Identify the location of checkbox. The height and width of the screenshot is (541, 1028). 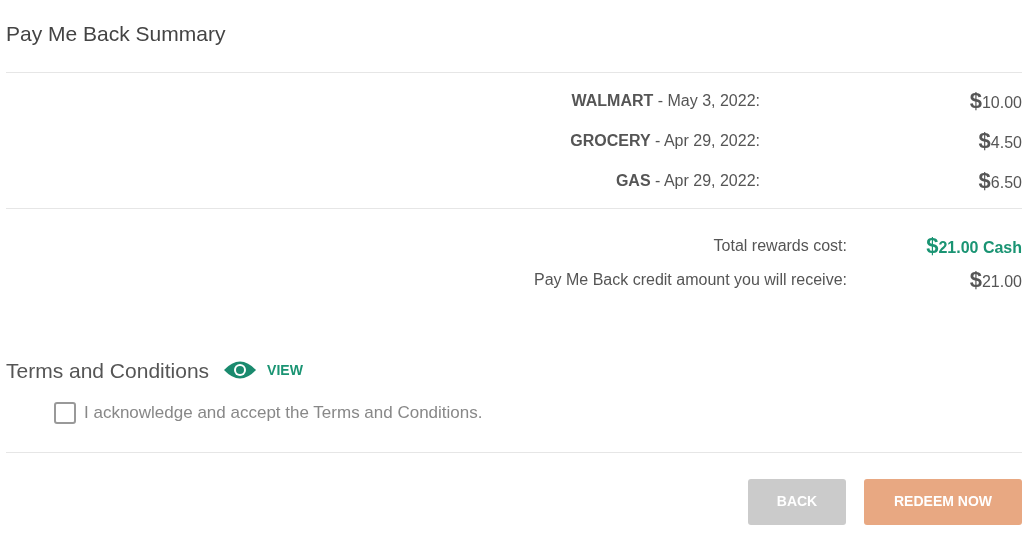
(65, 412).